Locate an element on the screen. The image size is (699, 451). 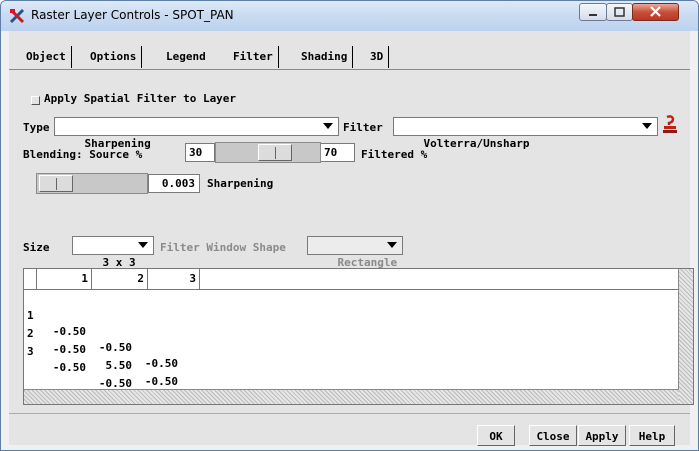
apply-button-label: Apply is located at coordinates (602, 436).